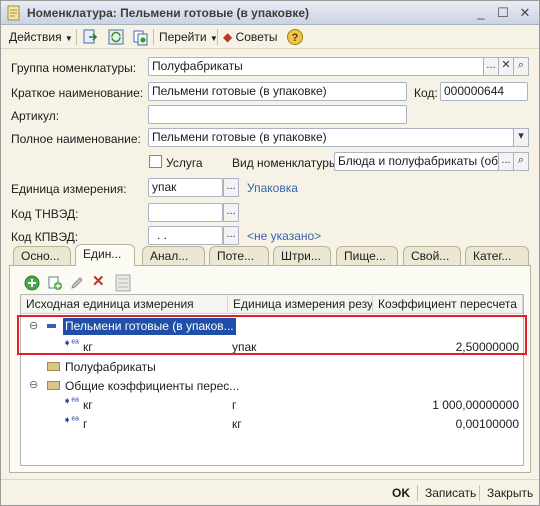 The height and width of the screenshot is (506, 540). Describe the element at coordinates (416, 161) in the screenshot. I see `kind-field: Блюда и полуфабрикаты (общее` at that location.